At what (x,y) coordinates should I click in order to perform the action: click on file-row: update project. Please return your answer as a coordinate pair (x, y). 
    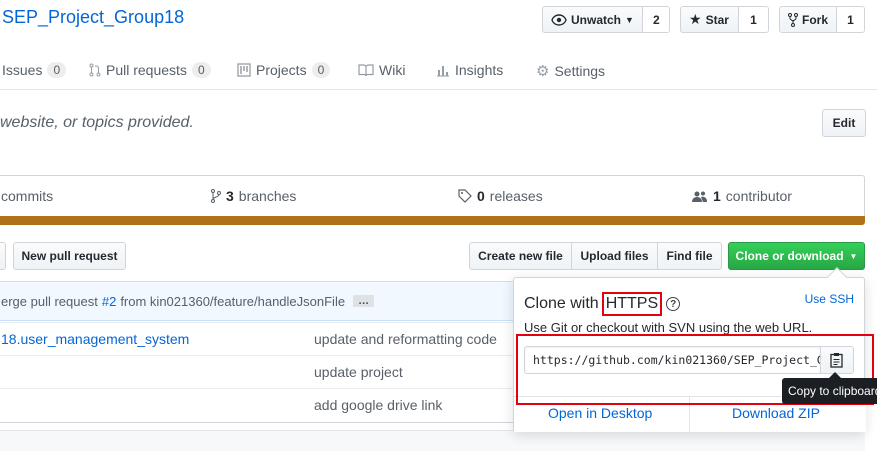
    Looking at the image, I should click on (257, 371).